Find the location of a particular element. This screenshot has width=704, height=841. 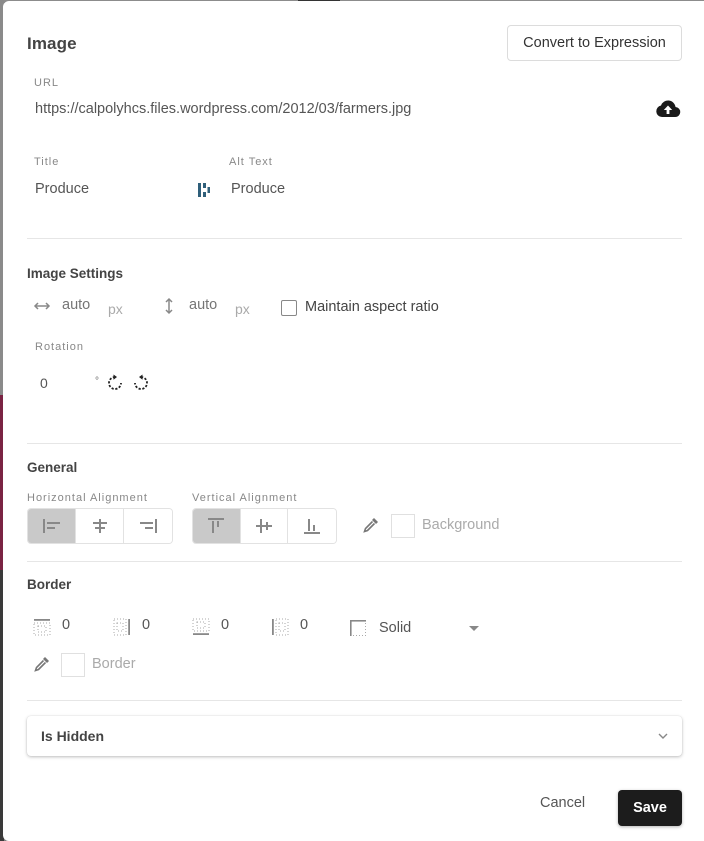

border-right-input is located at coordinates (157, 625).